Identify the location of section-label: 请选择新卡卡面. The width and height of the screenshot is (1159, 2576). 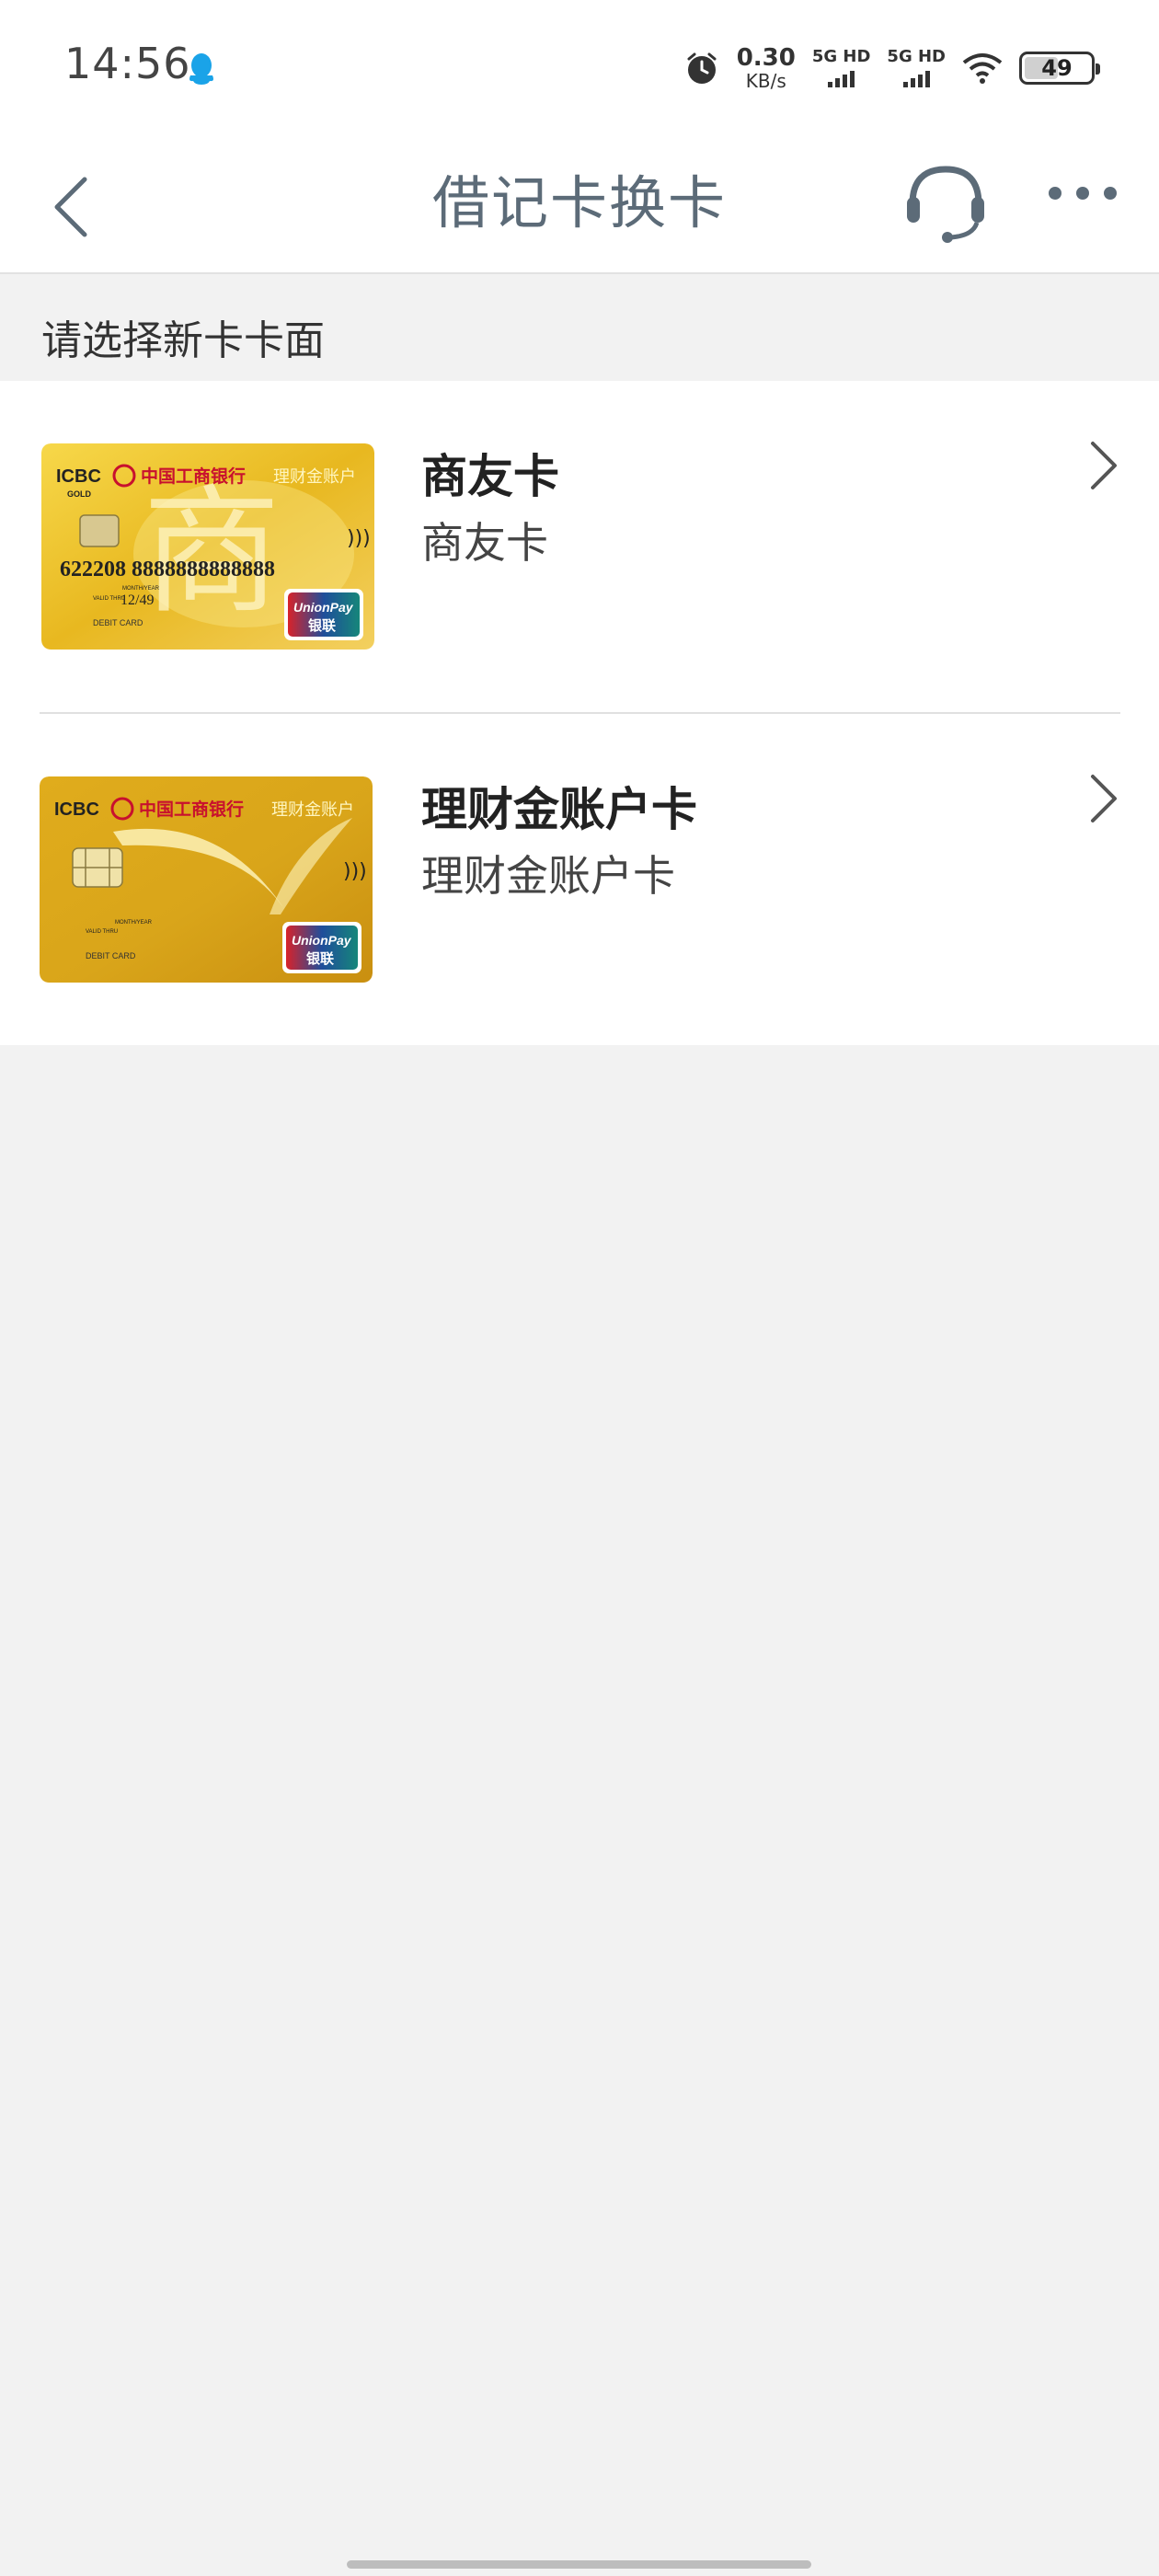
(183, 340).